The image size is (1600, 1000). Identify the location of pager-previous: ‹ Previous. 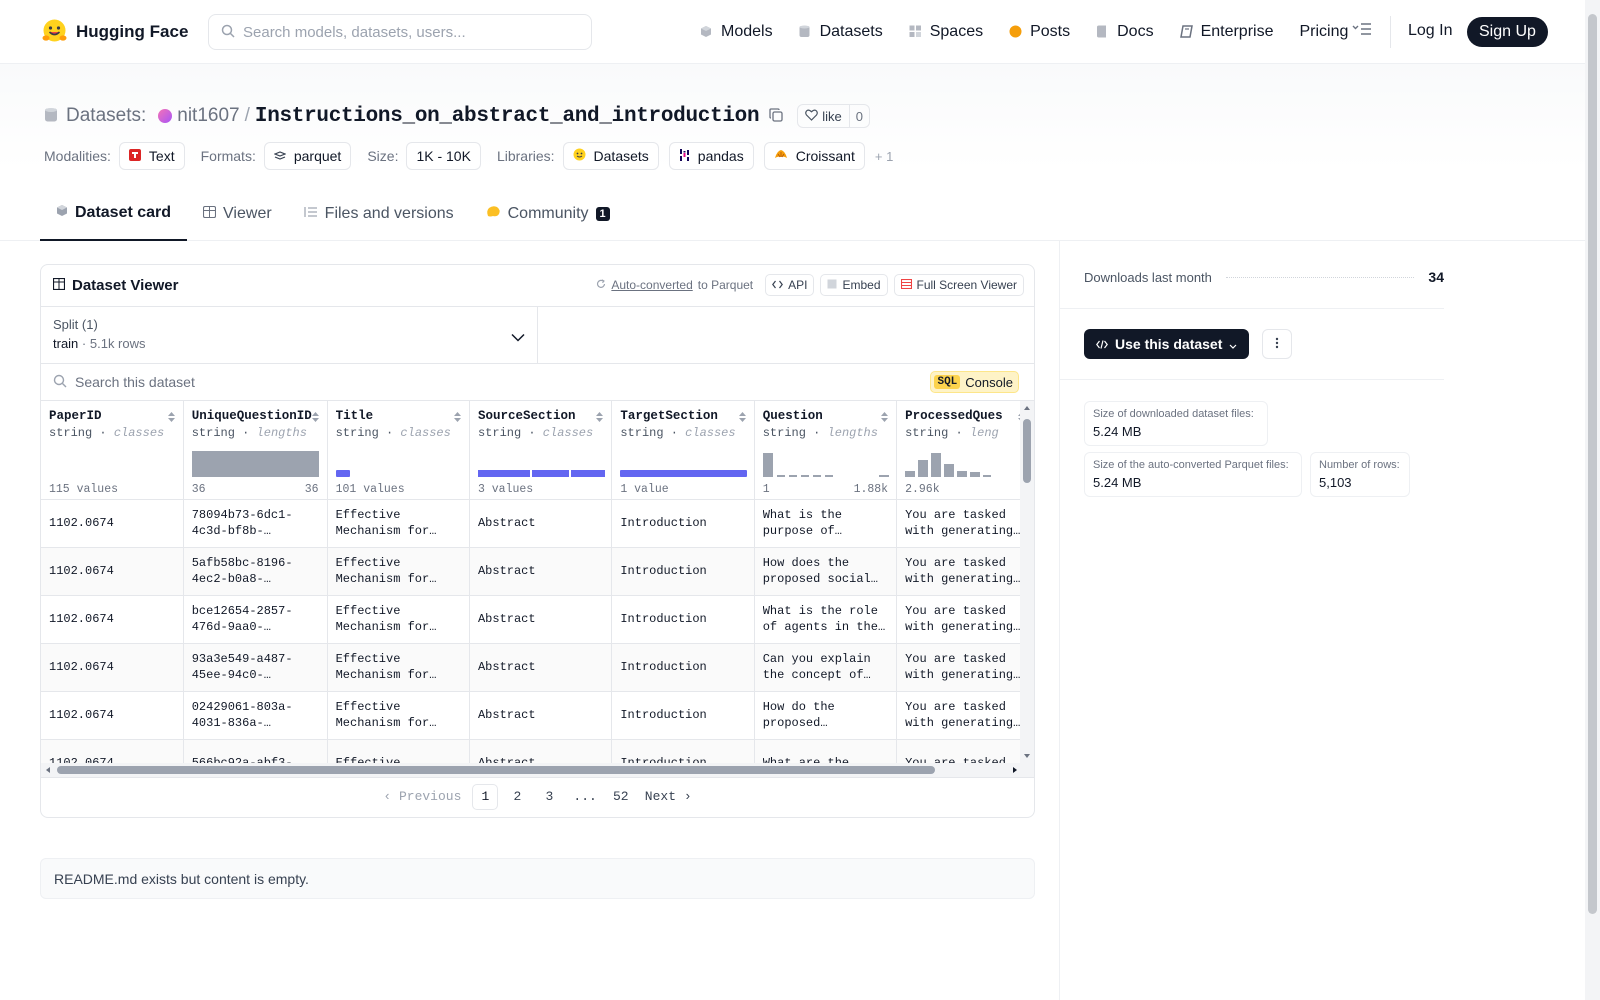
(422, 797).